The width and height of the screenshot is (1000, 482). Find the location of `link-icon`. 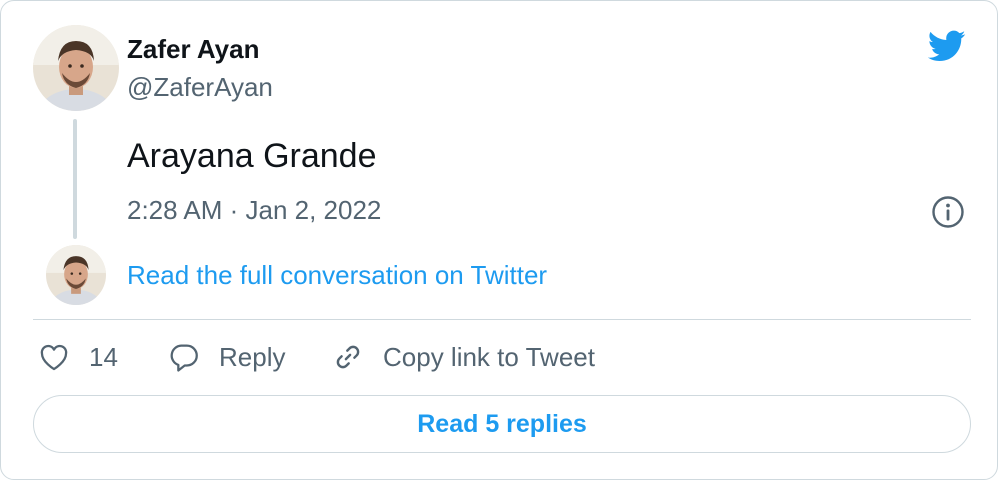

link-icon is located at coordinates (348, 357).